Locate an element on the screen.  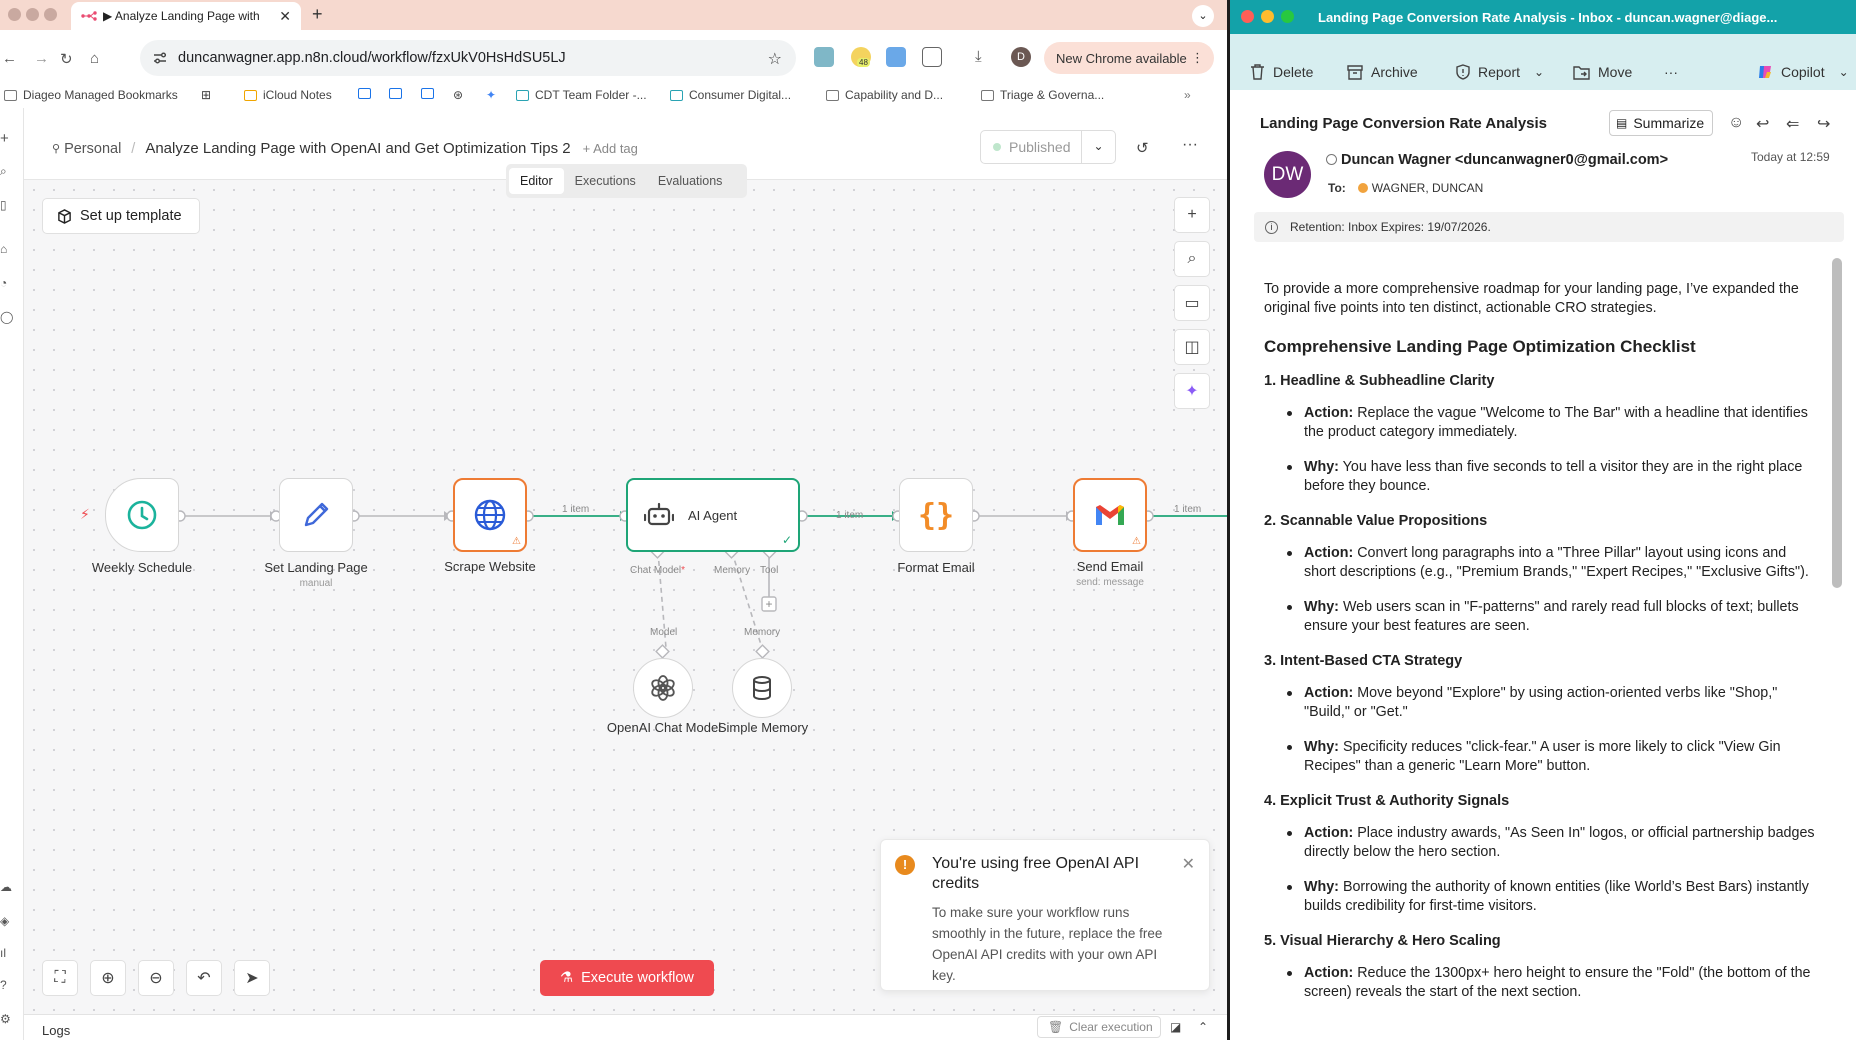
report-button: Report ⌄ is located at coordinates (1500, 72).